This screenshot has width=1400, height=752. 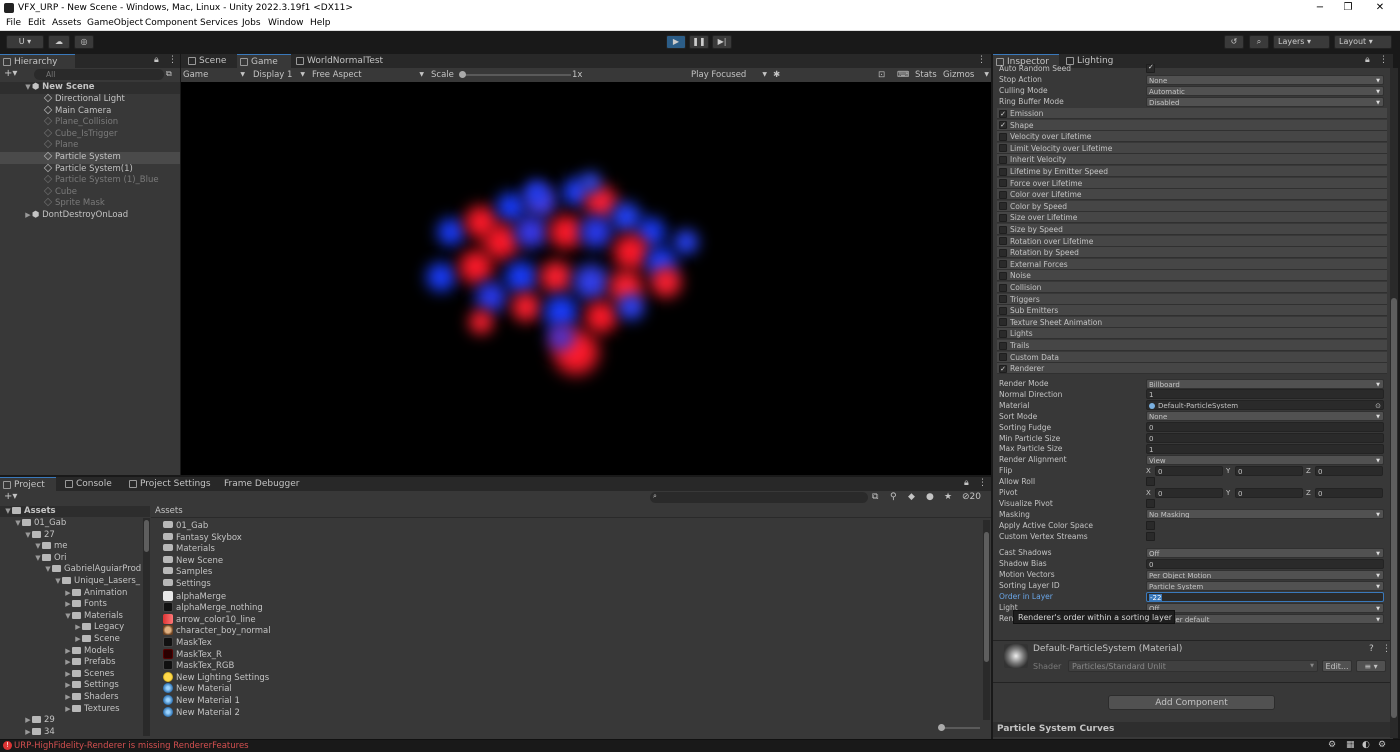 What do you see at coordinates (262, 484) in the screenshot?
I see `tab-frame-debugger: Frame Debugger` at bounding box center [262, 484].